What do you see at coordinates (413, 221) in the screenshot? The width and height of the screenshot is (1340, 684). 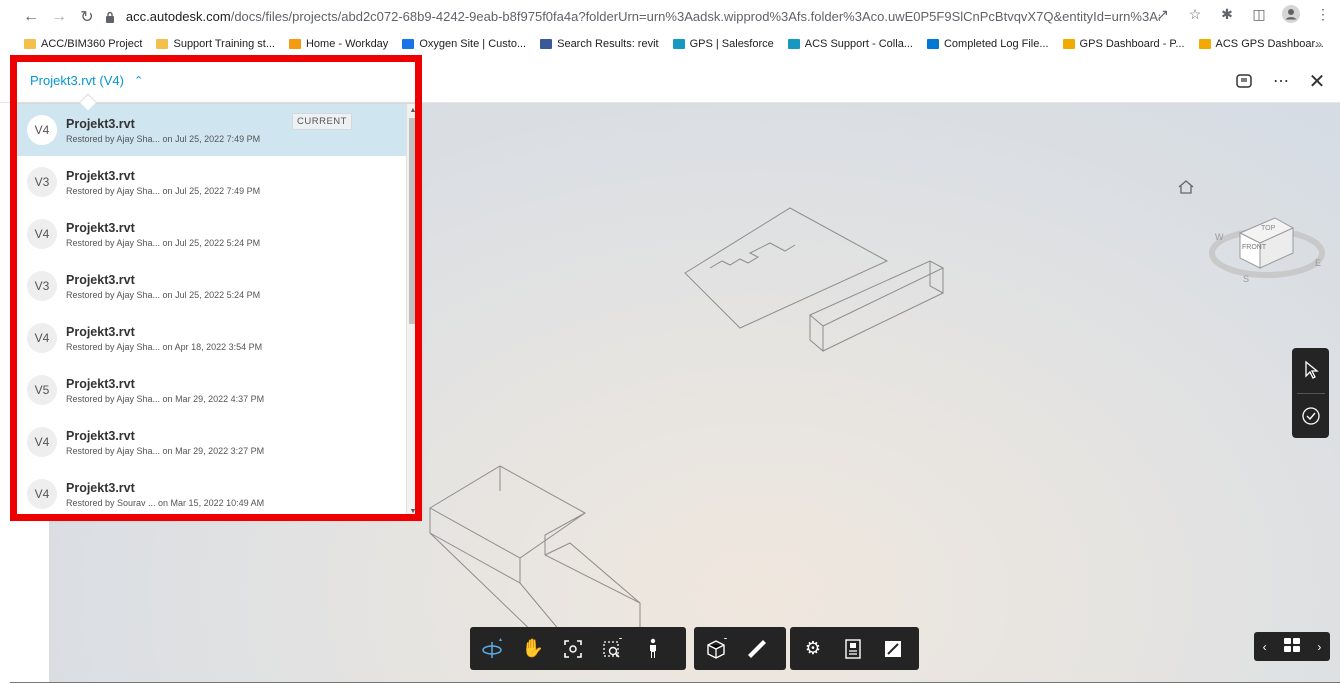 I see `scrollbar-thumb` at bounding box center [413, 221].